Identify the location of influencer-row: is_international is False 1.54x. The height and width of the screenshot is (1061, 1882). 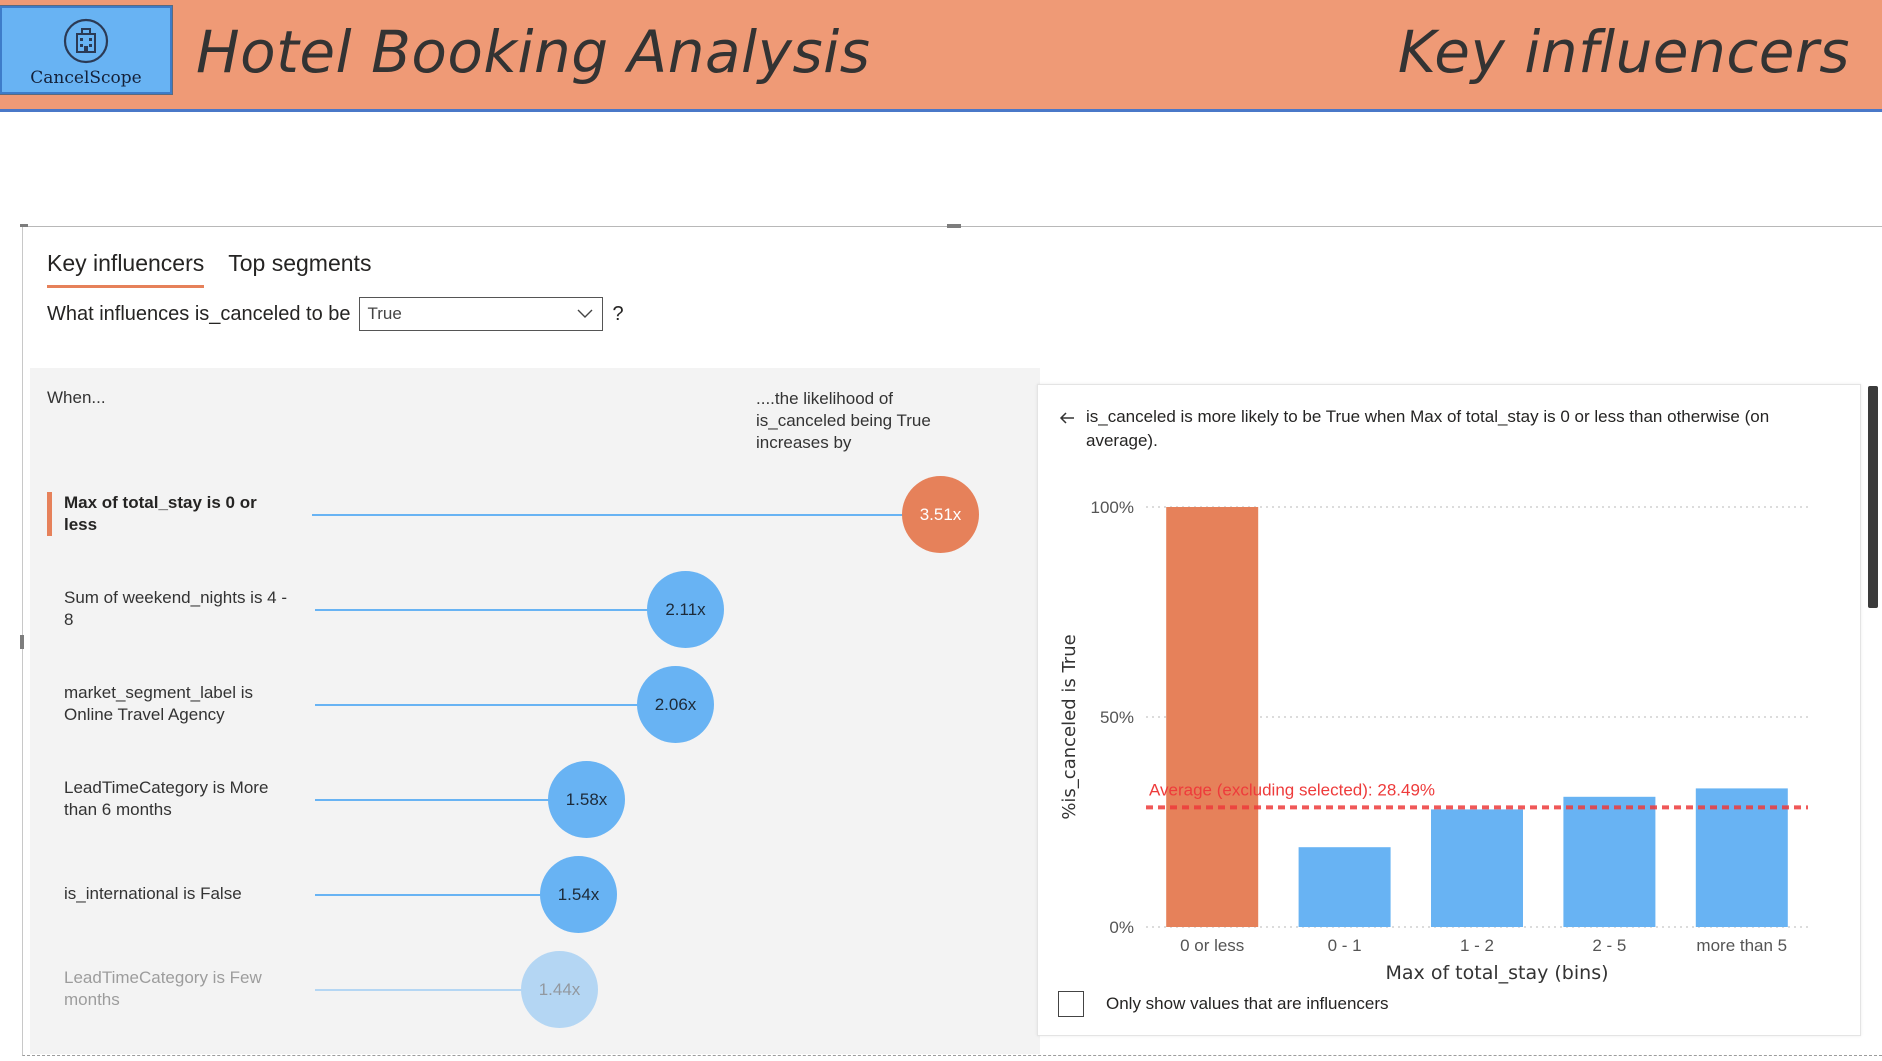
(535, 892).